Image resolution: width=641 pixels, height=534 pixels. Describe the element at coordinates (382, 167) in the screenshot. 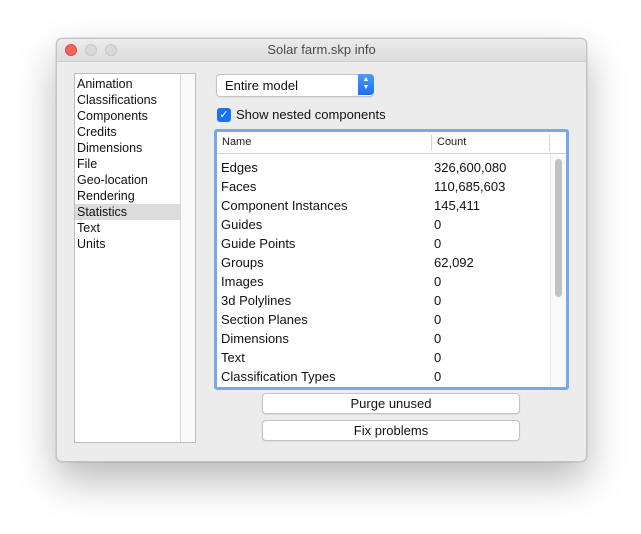

I see `table-row: Edges 326,600,080` at that location.